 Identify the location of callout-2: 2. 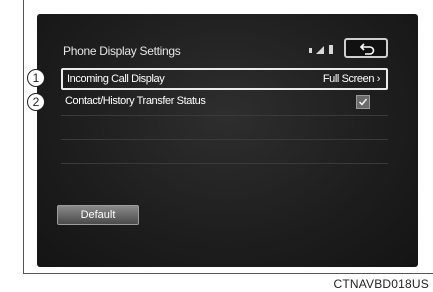
(36, 102).